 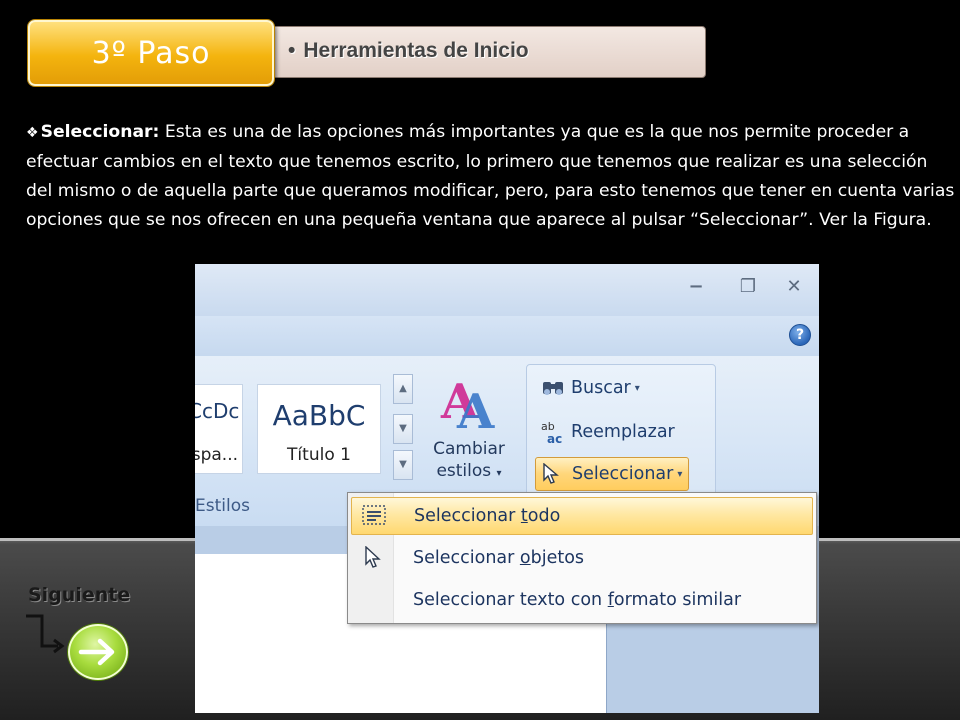 I want to click on select-all-icon, so click(x=374, y=516).